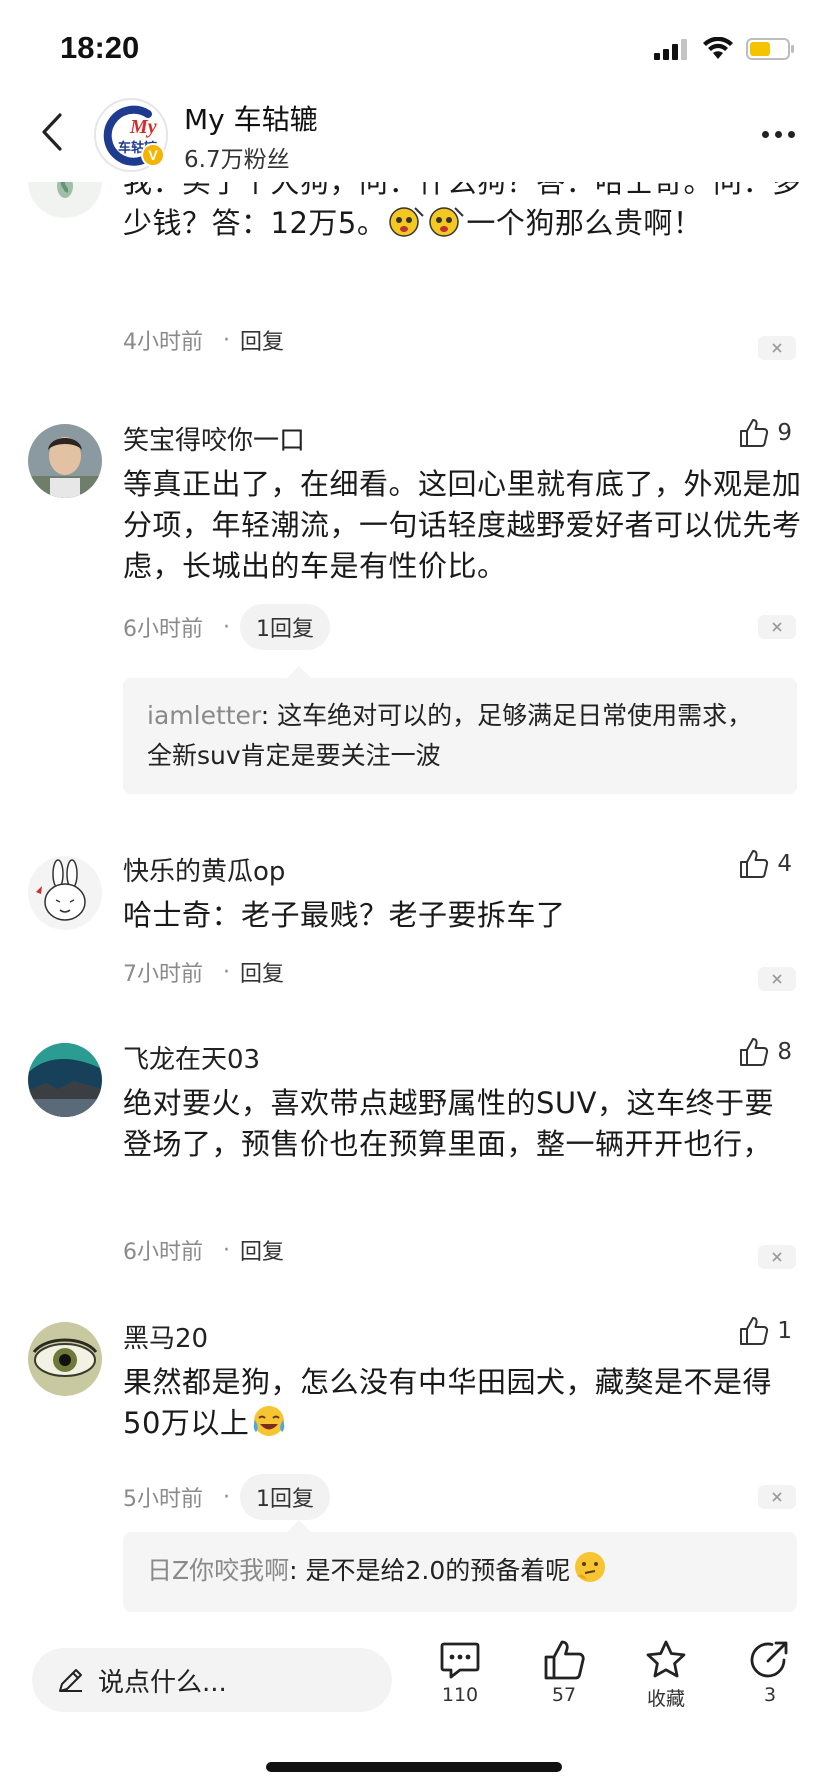  Describe the element at coordinates (770, 49) in the screenshot. I see `battery-icon` at that location.